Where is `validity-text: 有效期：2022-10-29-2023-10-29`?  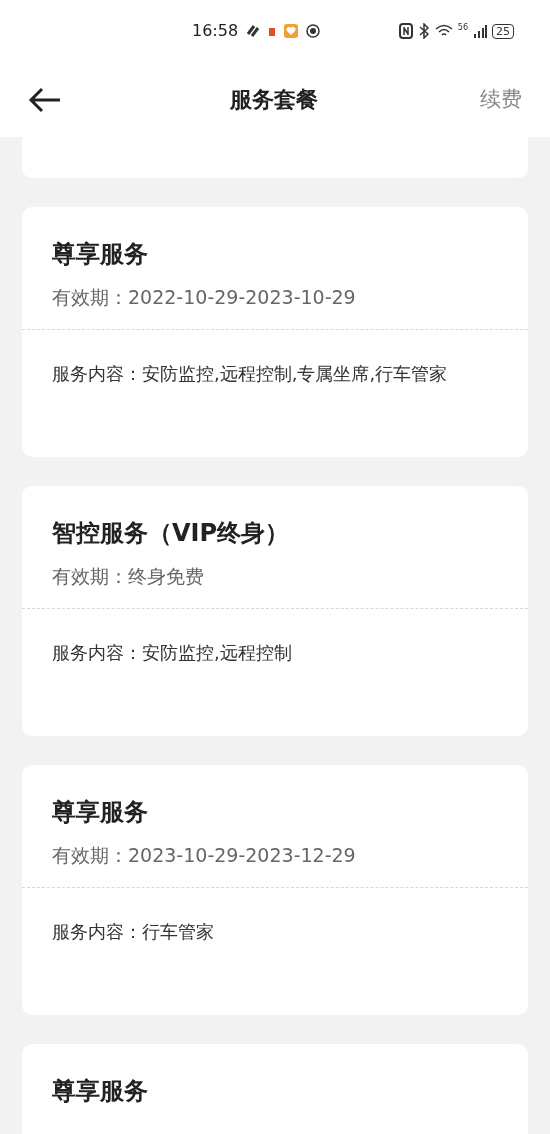
validity-text: 有效期：2022-10-29-2023-10-29 is located at coordinates (204, 297).